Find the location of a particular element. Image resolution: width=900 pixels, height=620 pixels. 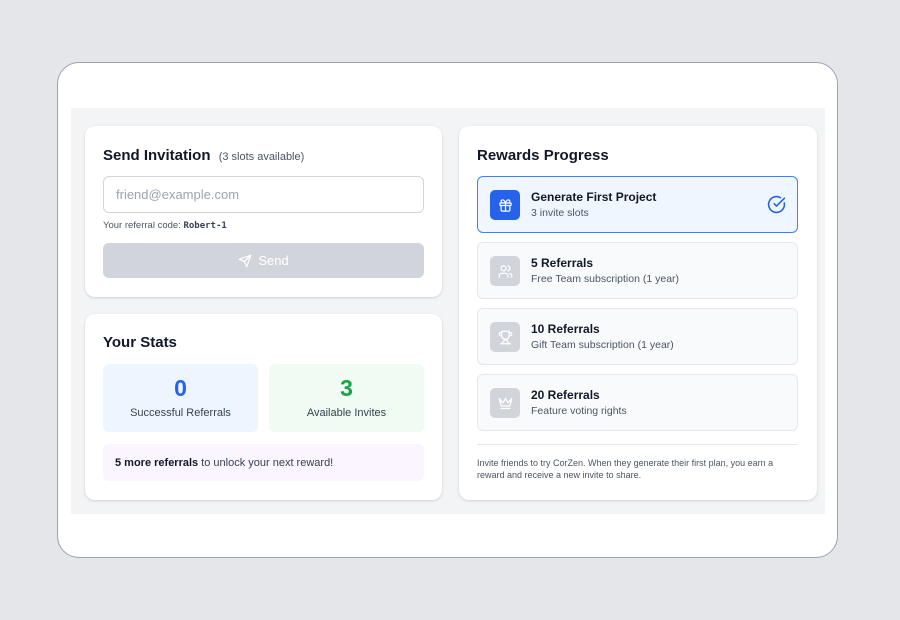

reward-subtitle: Gift Team subscription (1 year) is located at coordinates (602, 345).